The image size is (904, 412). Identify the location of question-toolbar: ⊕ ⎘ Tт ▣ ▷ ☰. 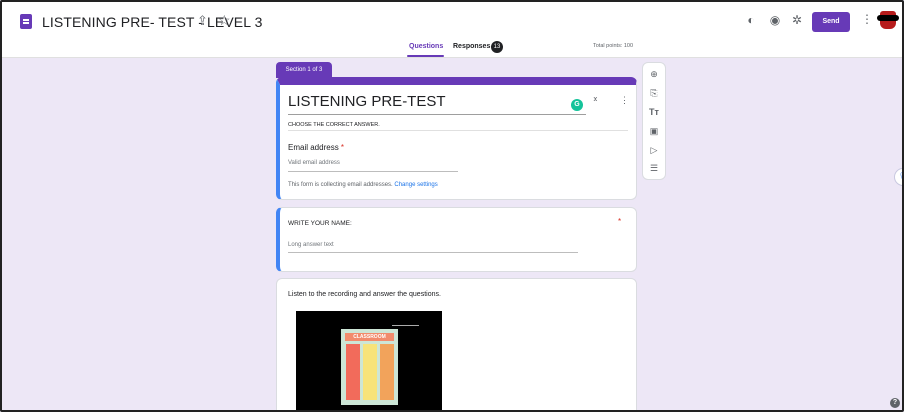
(654, 121).